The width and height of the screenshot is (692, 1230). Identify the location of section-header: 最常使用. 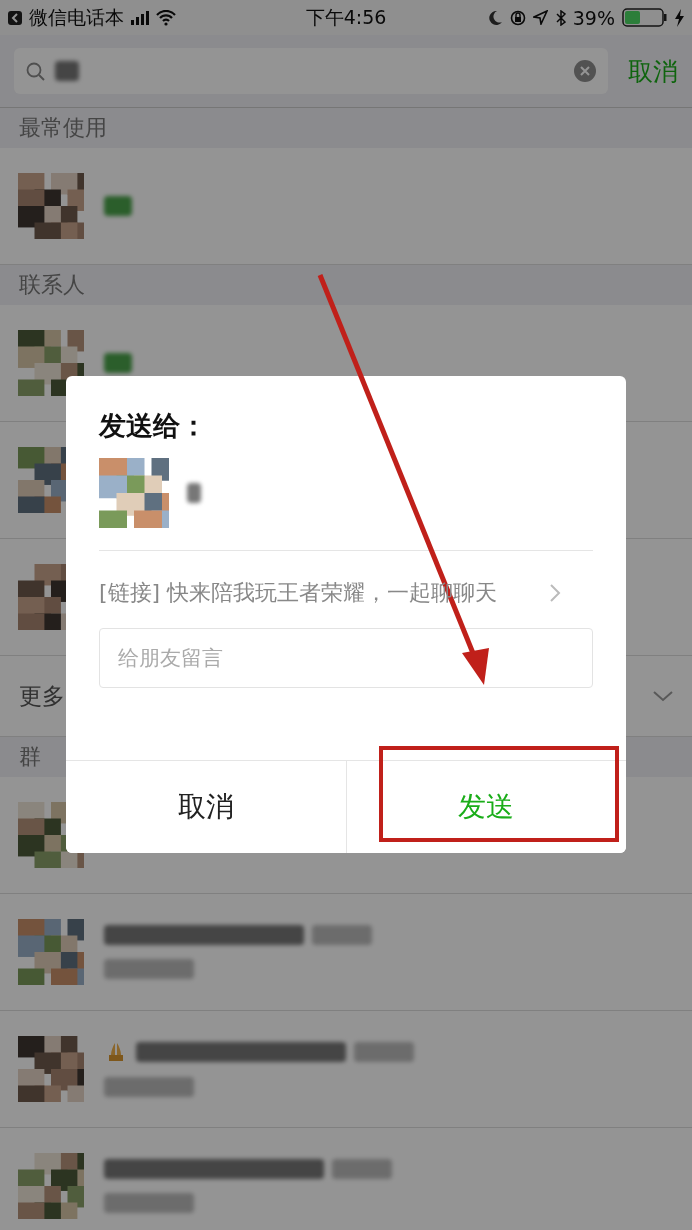
(346, 128).